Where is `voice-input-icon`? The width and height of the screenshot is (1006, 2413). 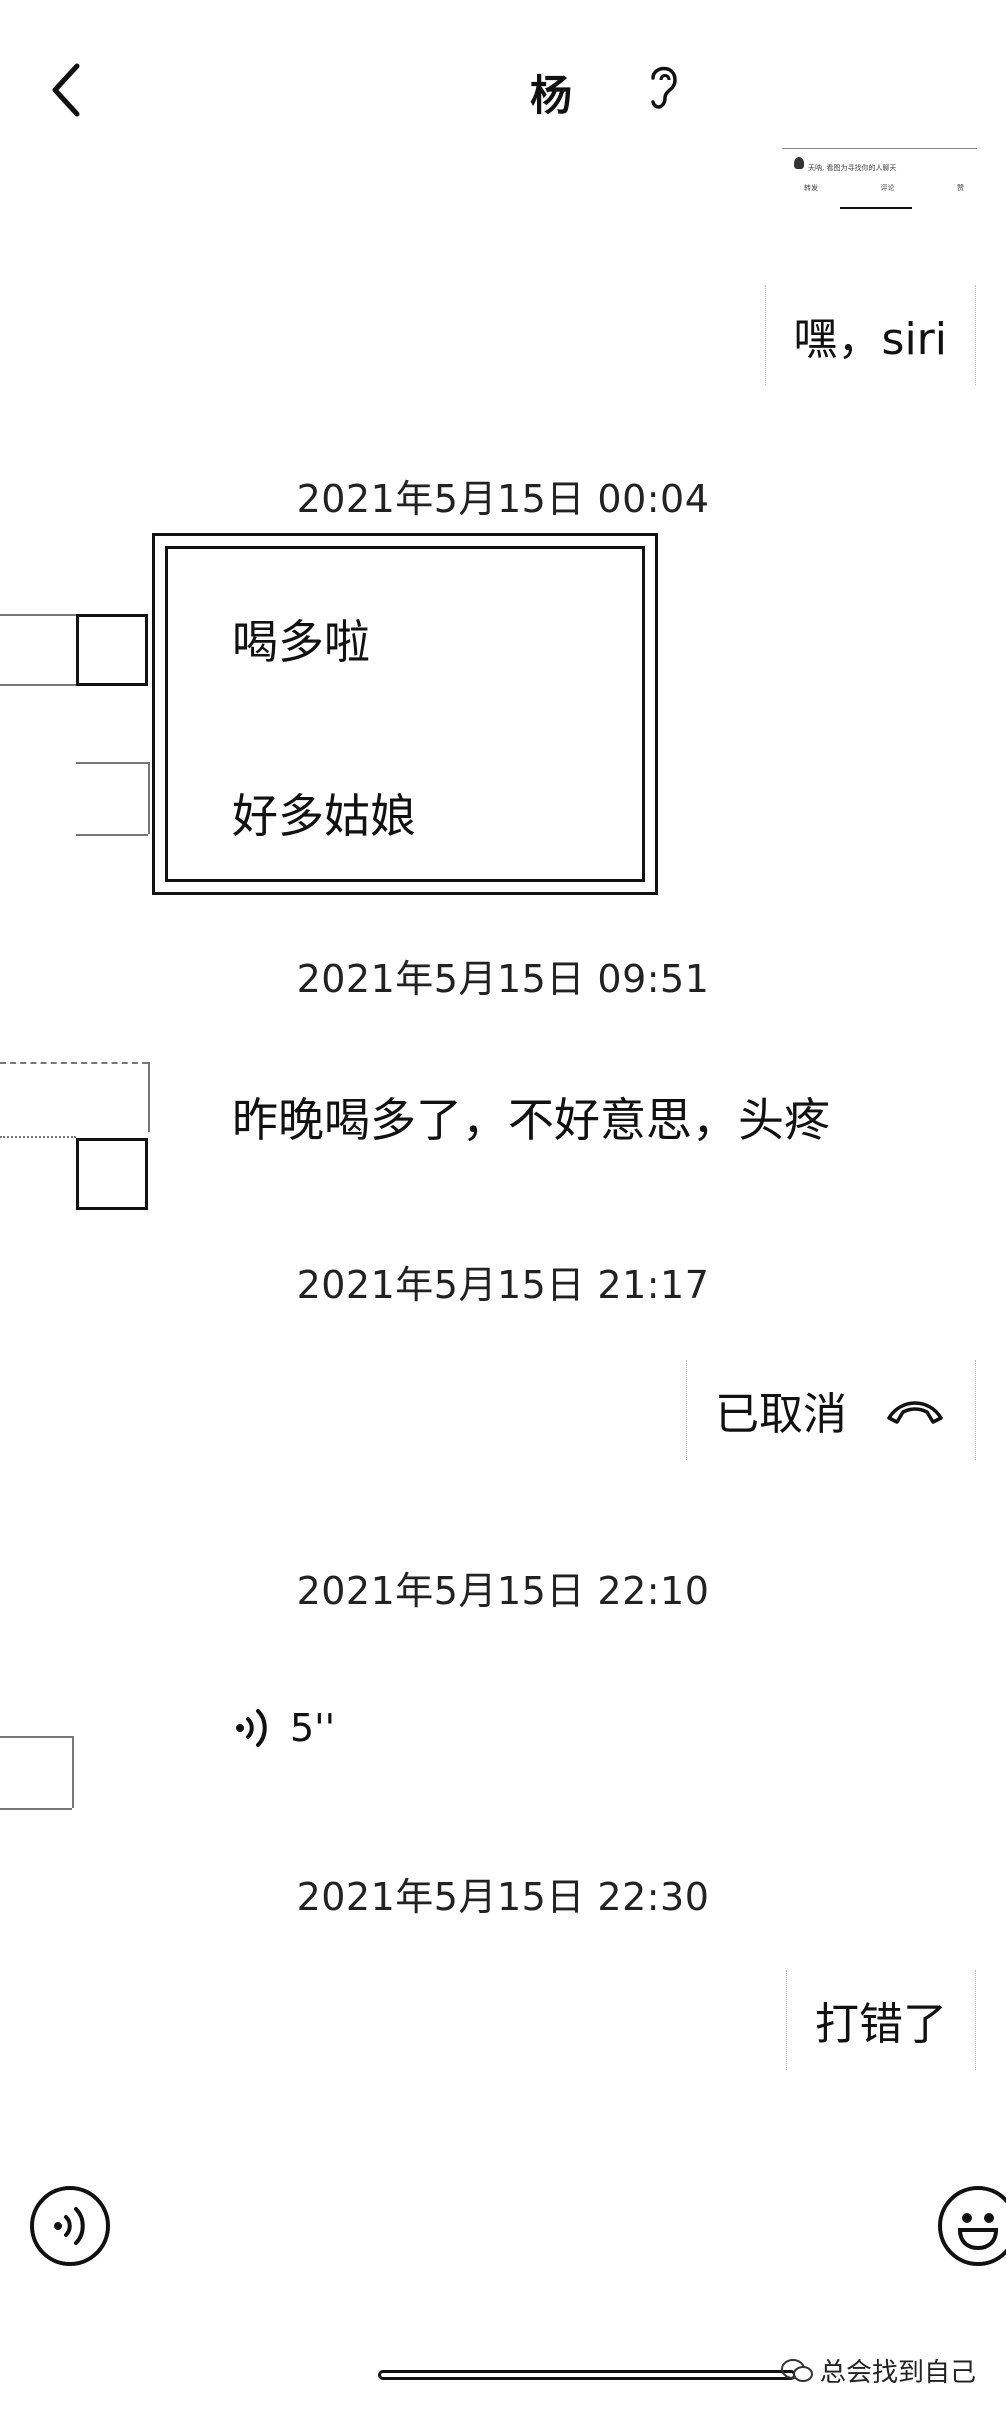
voice-input-icon is located at coordinates (69, 2226).